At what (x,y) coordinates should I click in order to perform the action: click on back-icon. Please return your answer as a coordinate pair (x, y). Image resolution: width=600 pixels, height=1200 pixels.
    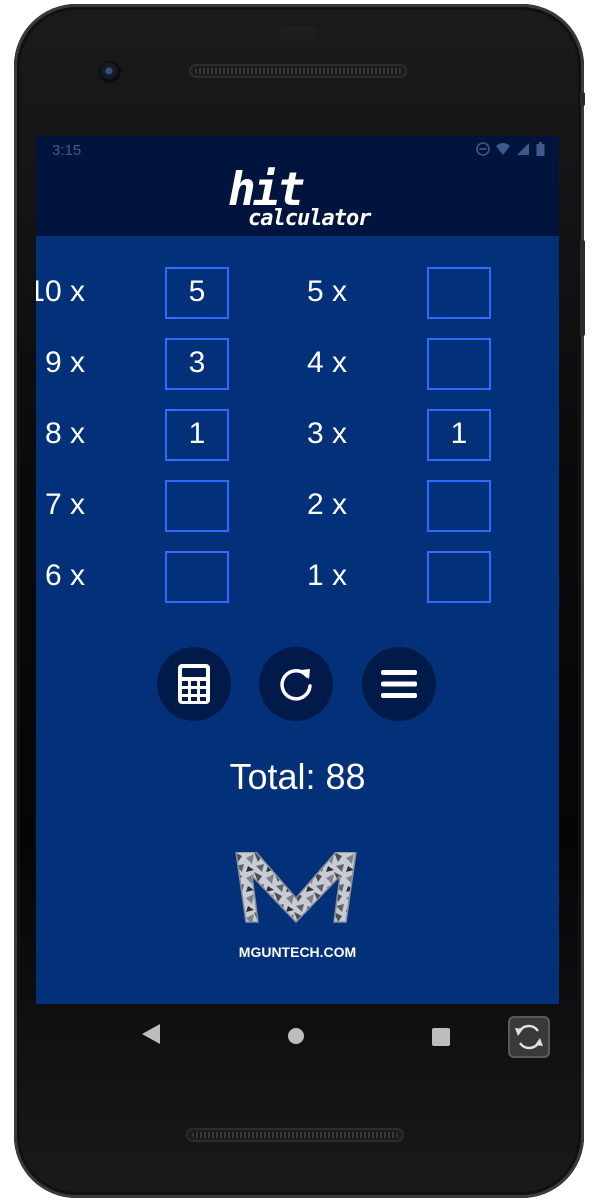
    Looking at the image, I should click on (151, 1034).